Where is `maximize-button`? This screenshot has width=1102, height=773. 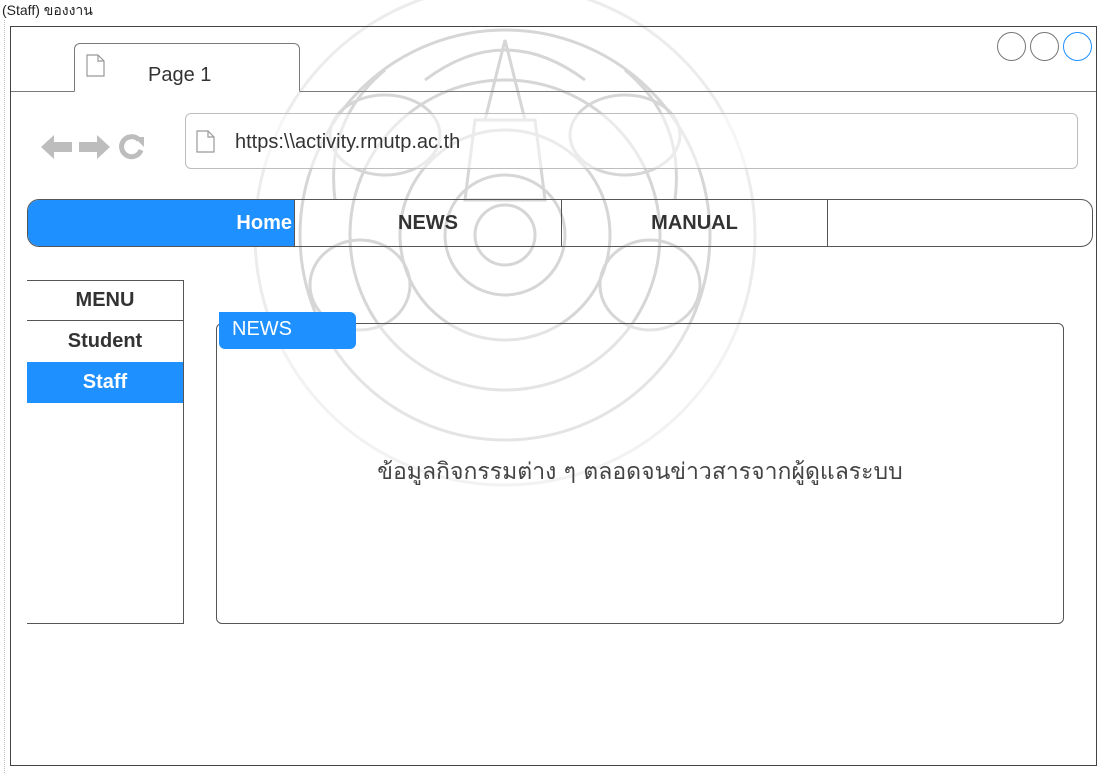
maximize-button is located at coordinates (1044, 46).